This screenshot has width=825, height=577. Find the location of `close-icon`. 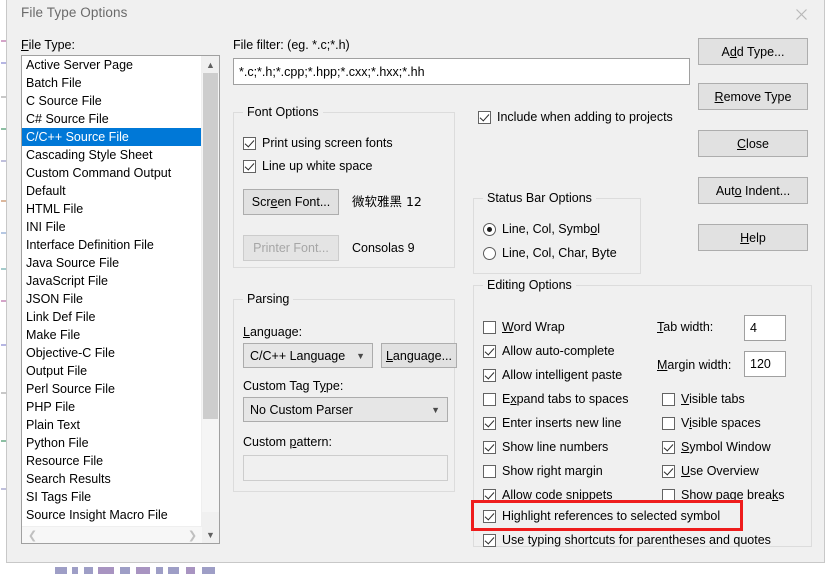

close-icon is located at coordinates (801, 14).